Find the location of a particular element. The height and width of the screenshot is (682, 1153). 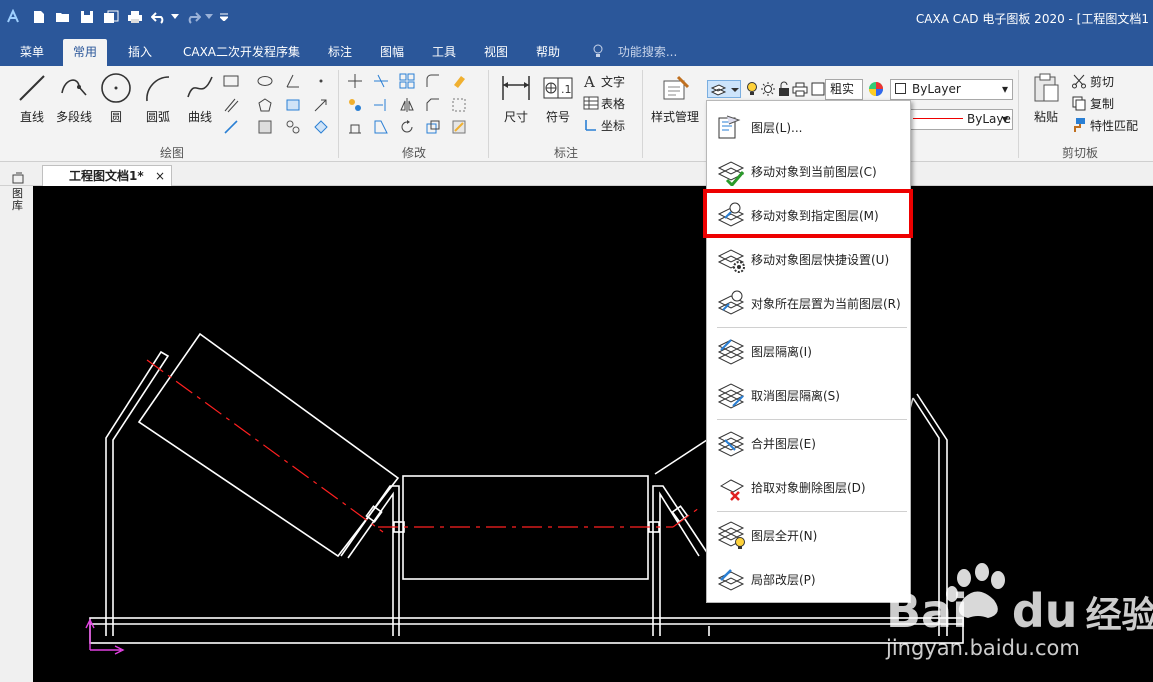

menu-item-partial-change-layer: 局部改层(P) is located at coordinates (808, 579).